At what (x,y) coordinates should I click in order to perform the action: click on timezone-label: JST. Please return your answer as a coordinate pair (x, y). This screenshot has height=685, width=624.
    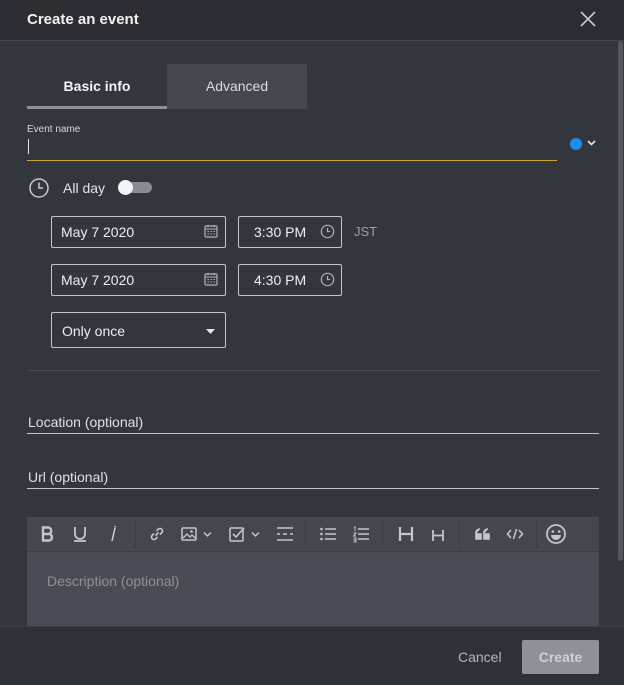
    Looking at the image, I should click on (366, 231).